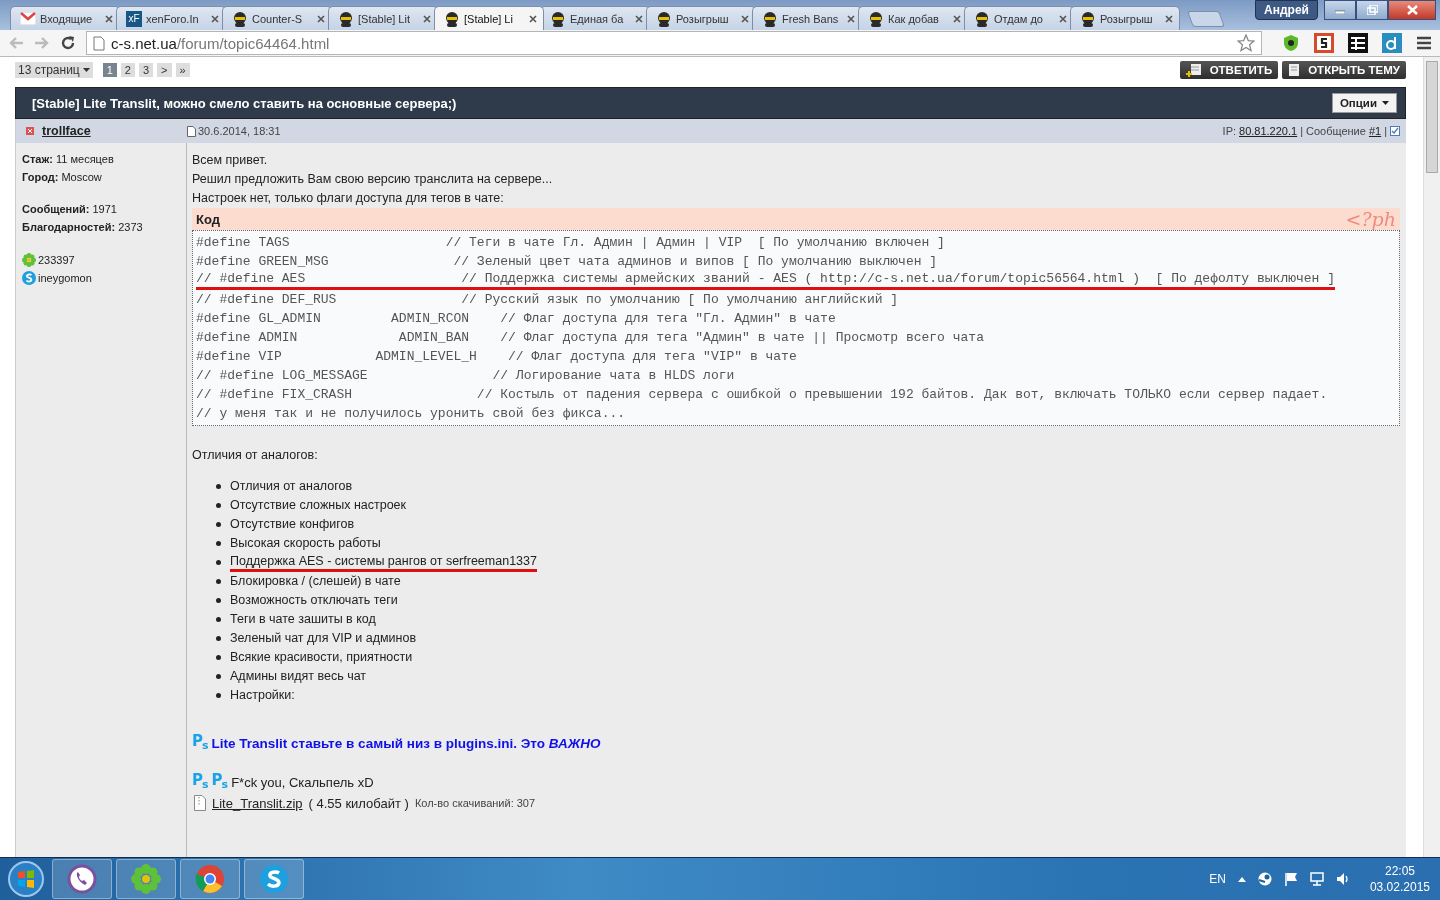 The image size is (1440, 900). What do you see at coordinates (257, 803) in the screenshot?
I see `attachment-link: Lite_Translit.zip` at bounding box center [257, 803].